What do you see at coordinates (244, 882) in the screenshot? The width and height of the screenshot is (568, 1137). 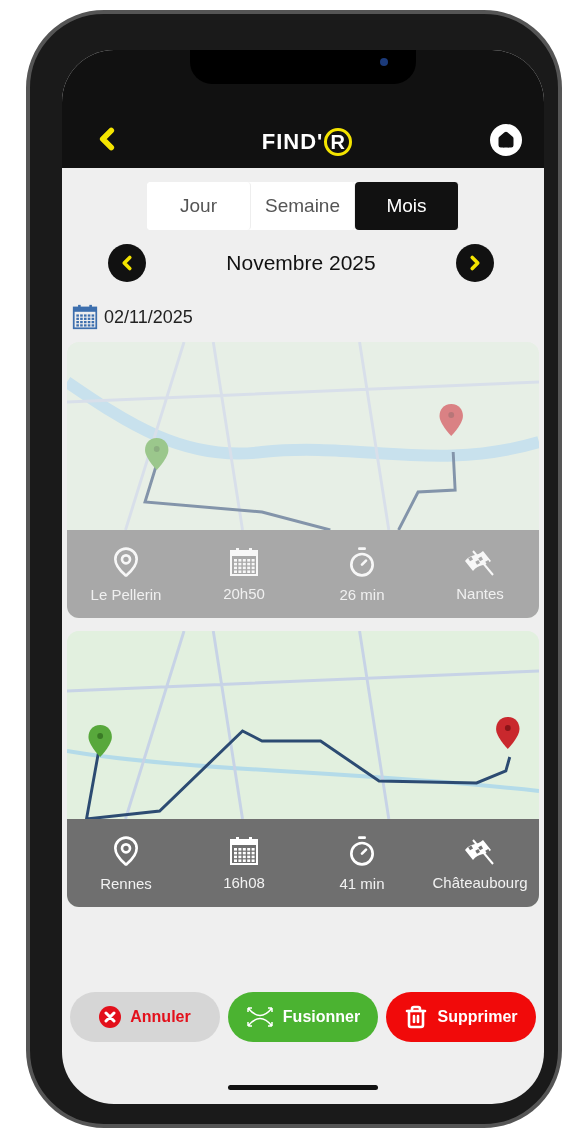 I see `start-time: 16h08` at bounding box center [244, 882].